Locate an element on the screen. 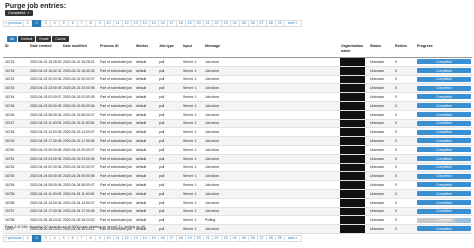 This screenshot has width=474, height=248. column-header: Status is located at coordinates (375, 46).